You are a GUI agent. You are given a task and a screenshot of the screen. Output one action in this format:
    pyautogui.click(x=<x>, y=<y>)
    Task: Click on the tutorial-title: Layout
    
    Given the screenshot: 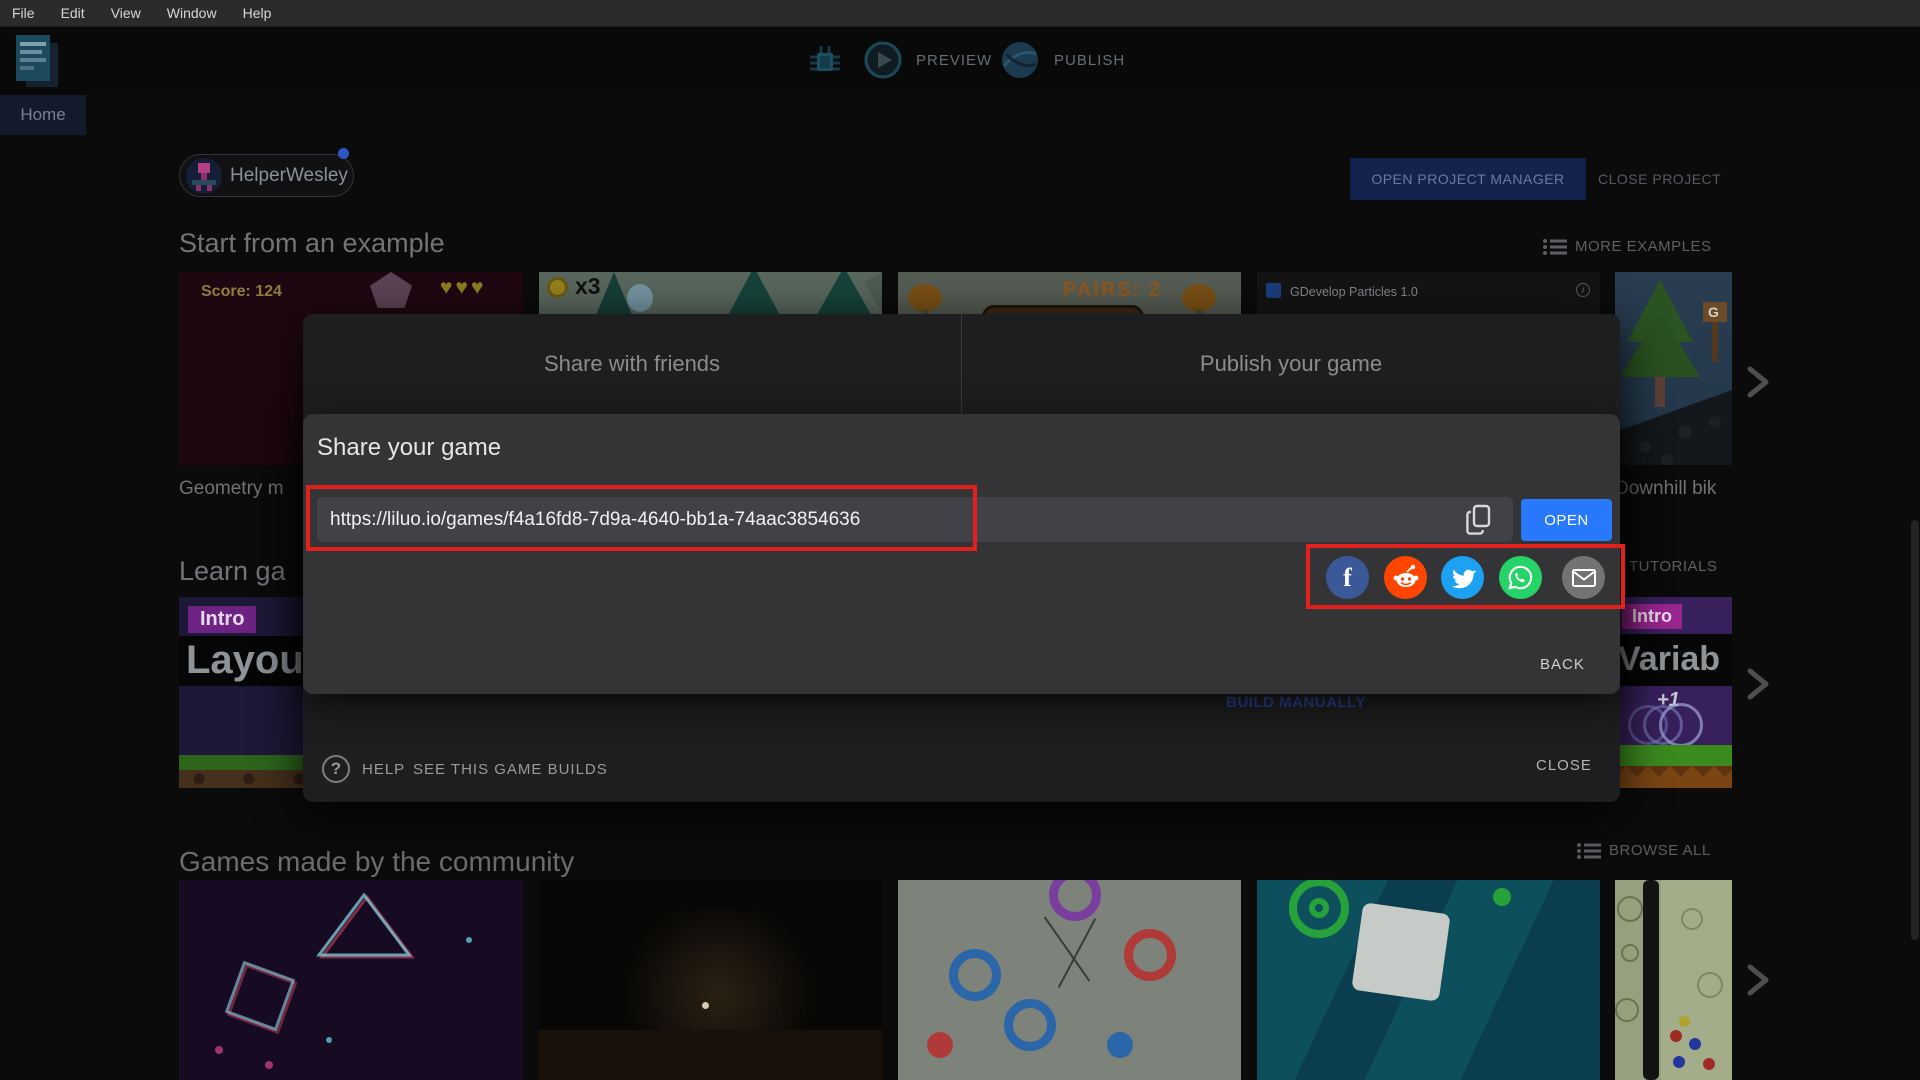 What is the action you would take?
    pyautogui.click(x=252, y=660)
    